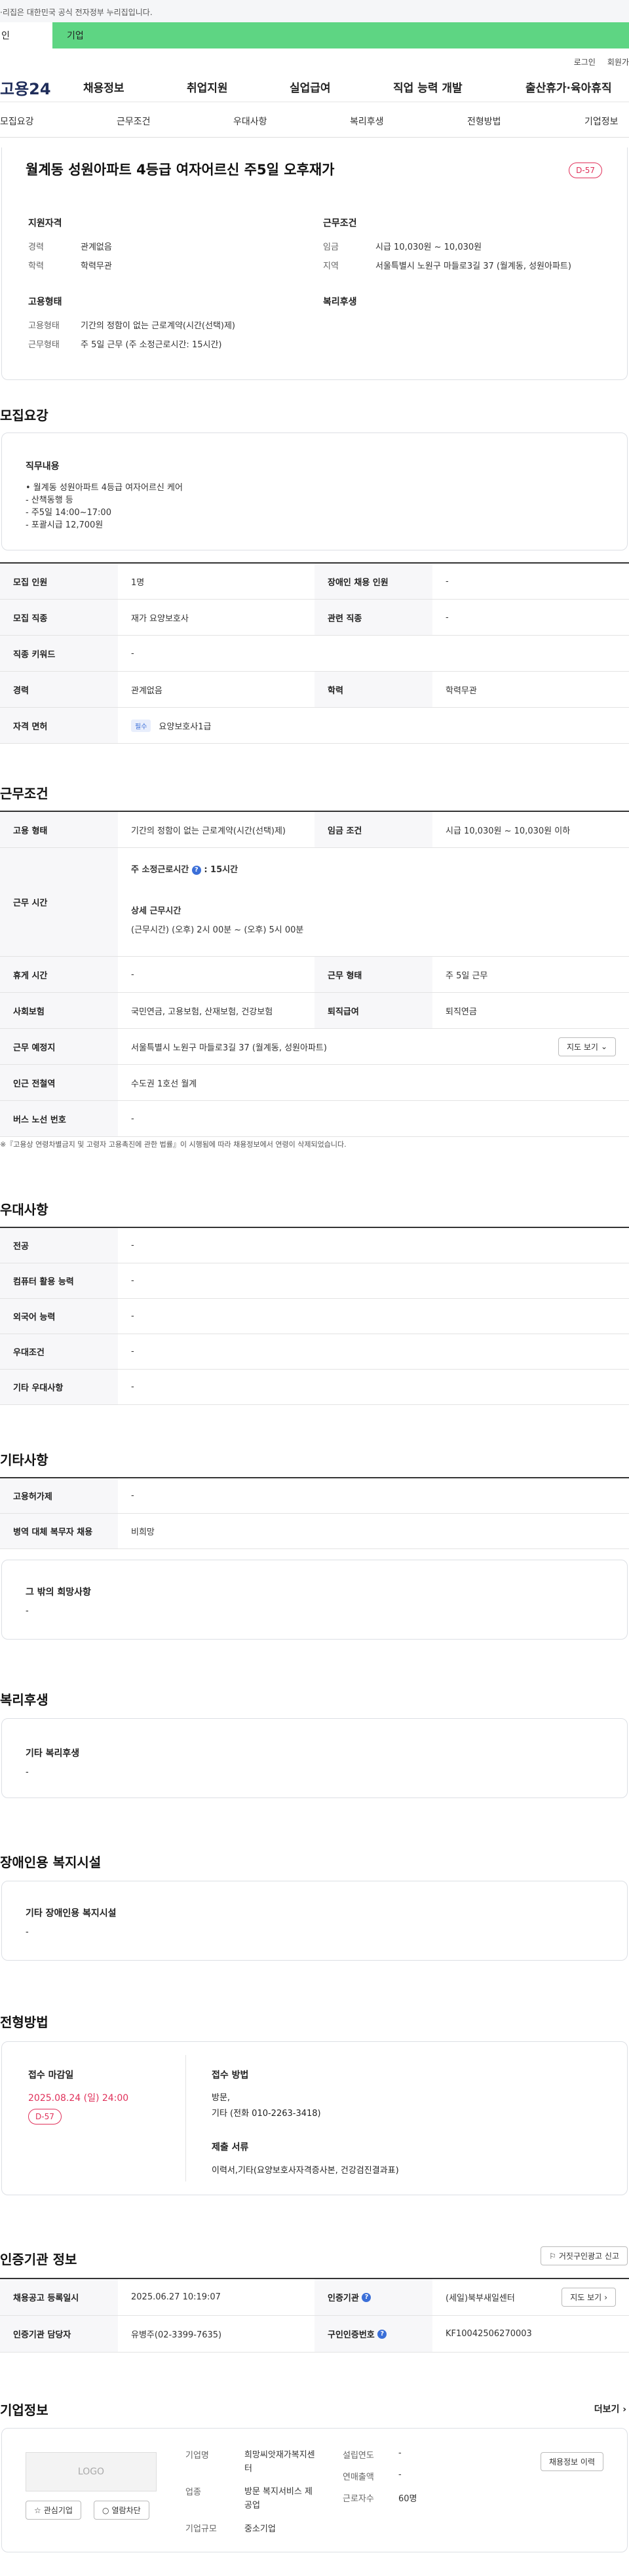 The width and height of the screenshot is (629, 2576). I want to click on table-row: 모집 인원 1명 장애인 채용 인원 -, so click(314, 582).